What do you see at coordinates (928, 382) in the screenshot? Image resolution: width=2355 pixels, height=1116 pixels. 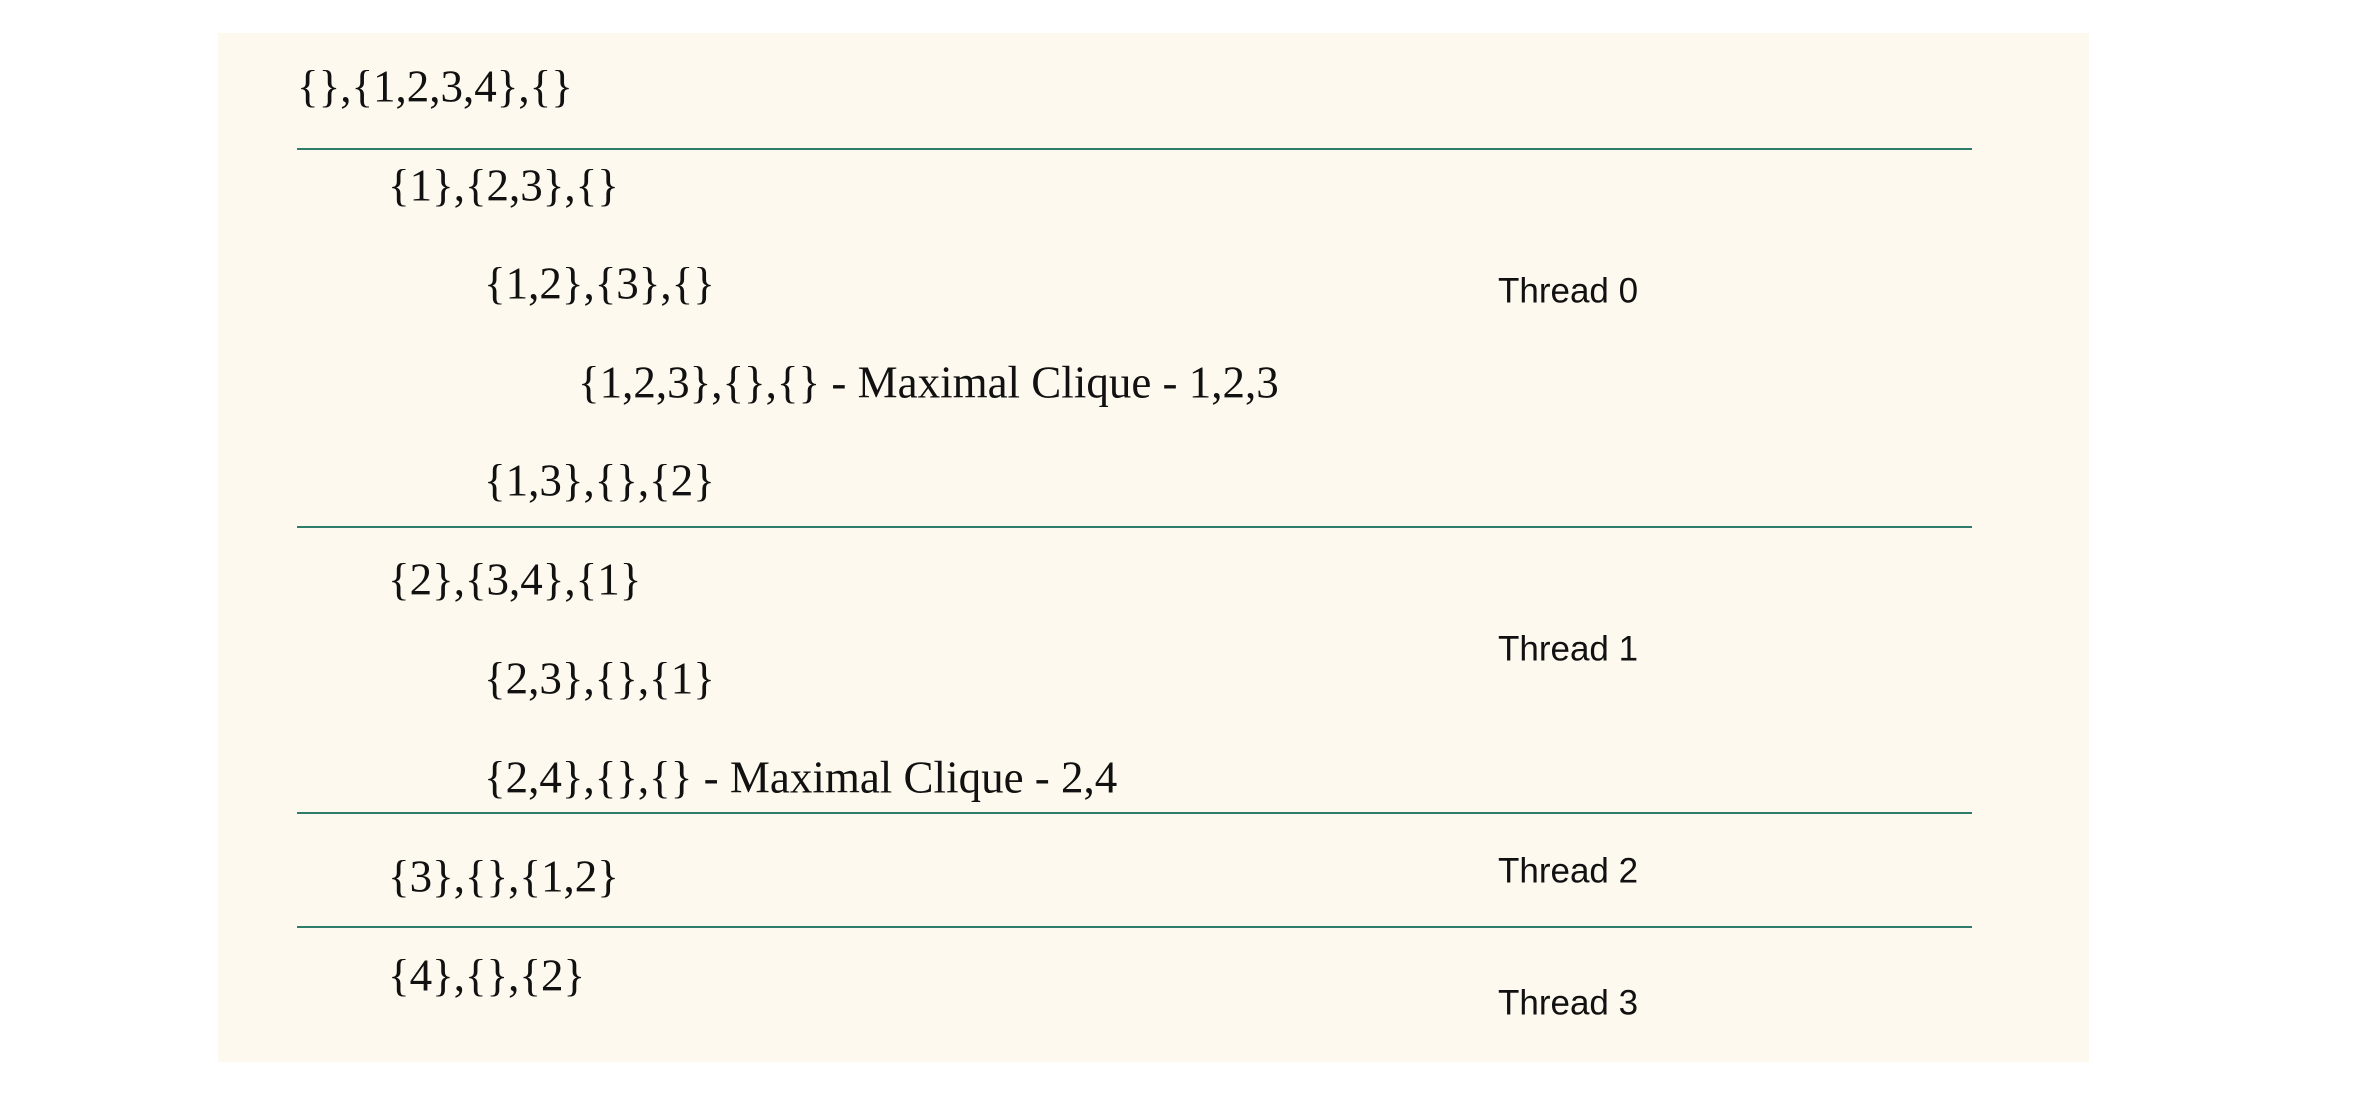 I see `tree-node-maximal-clique: {1,2,3},{},{} - Maximal Clique - 1,2,3` at bounding box center [928, 382].